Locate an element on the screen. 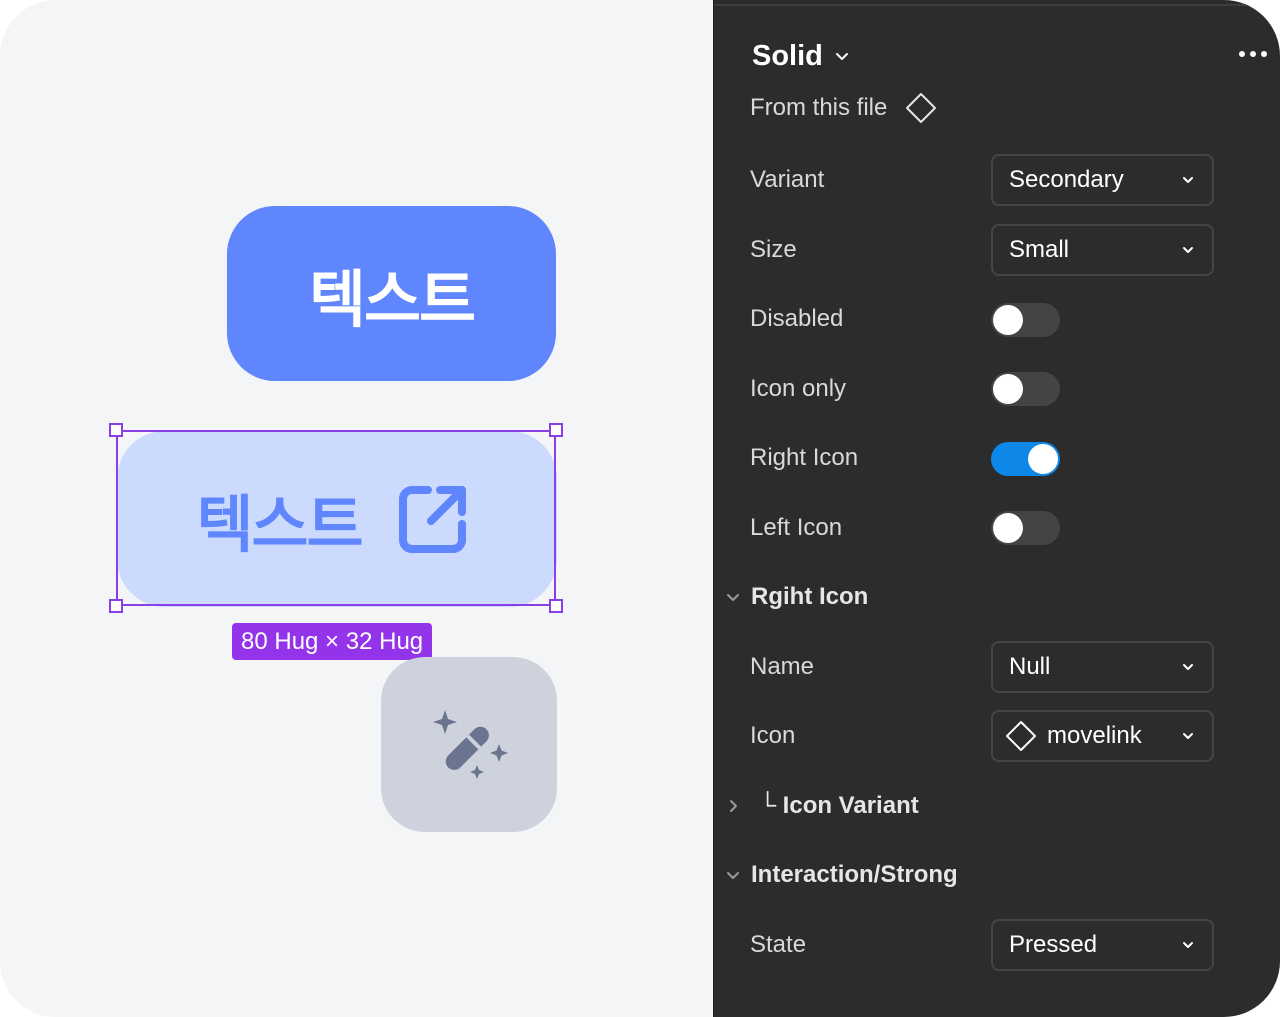 The height and width of the screenshot is (1017, 1280). panel-left-divider is located at coordinates (713, 508).